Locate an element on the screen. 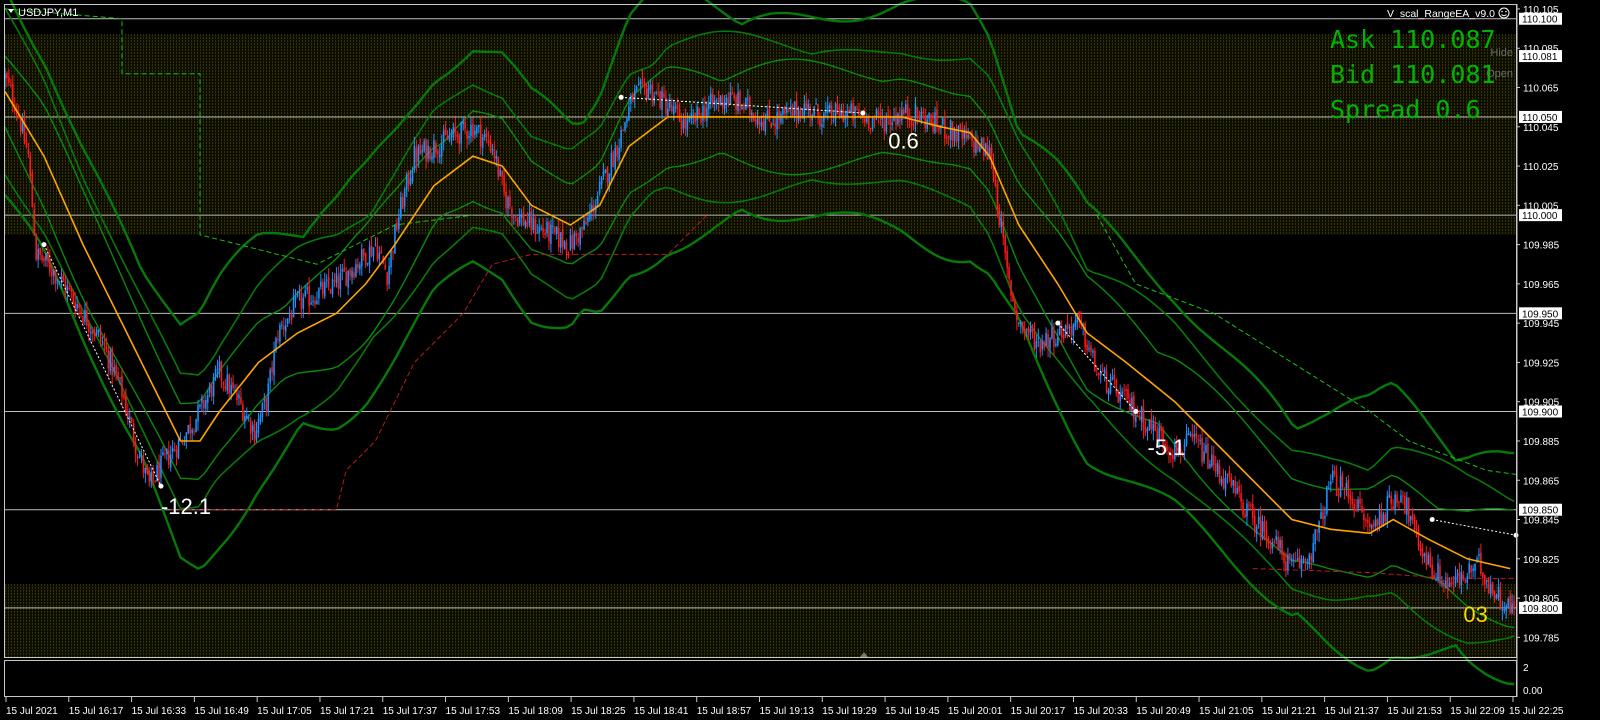  trade-exit-dot is located at coordinates (1136, 412).